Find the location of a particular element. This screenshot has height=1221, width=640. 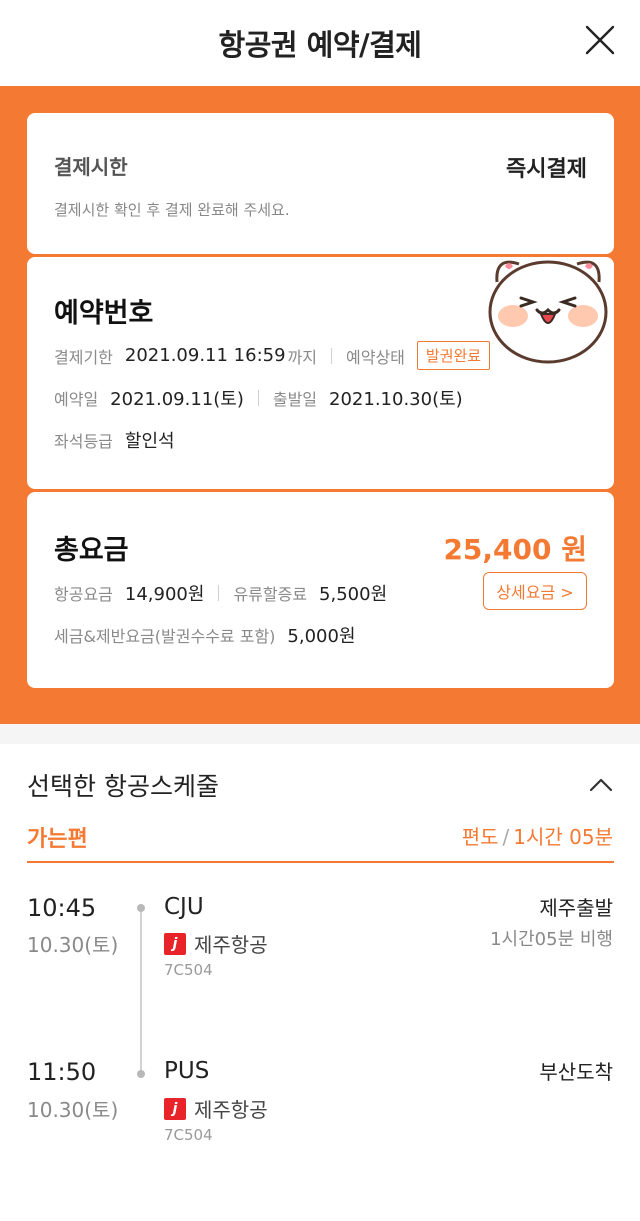

flight-duration: 1시간05분 비행 is located at coordinates (551, 939).